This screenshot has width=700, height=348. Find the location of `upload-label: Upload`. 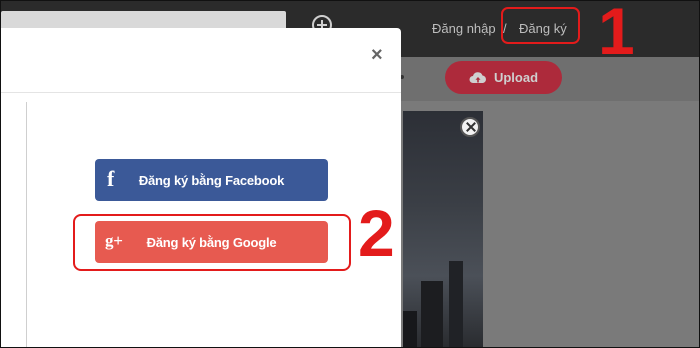

upload-label: Upload is located at coordinates (516, 77).